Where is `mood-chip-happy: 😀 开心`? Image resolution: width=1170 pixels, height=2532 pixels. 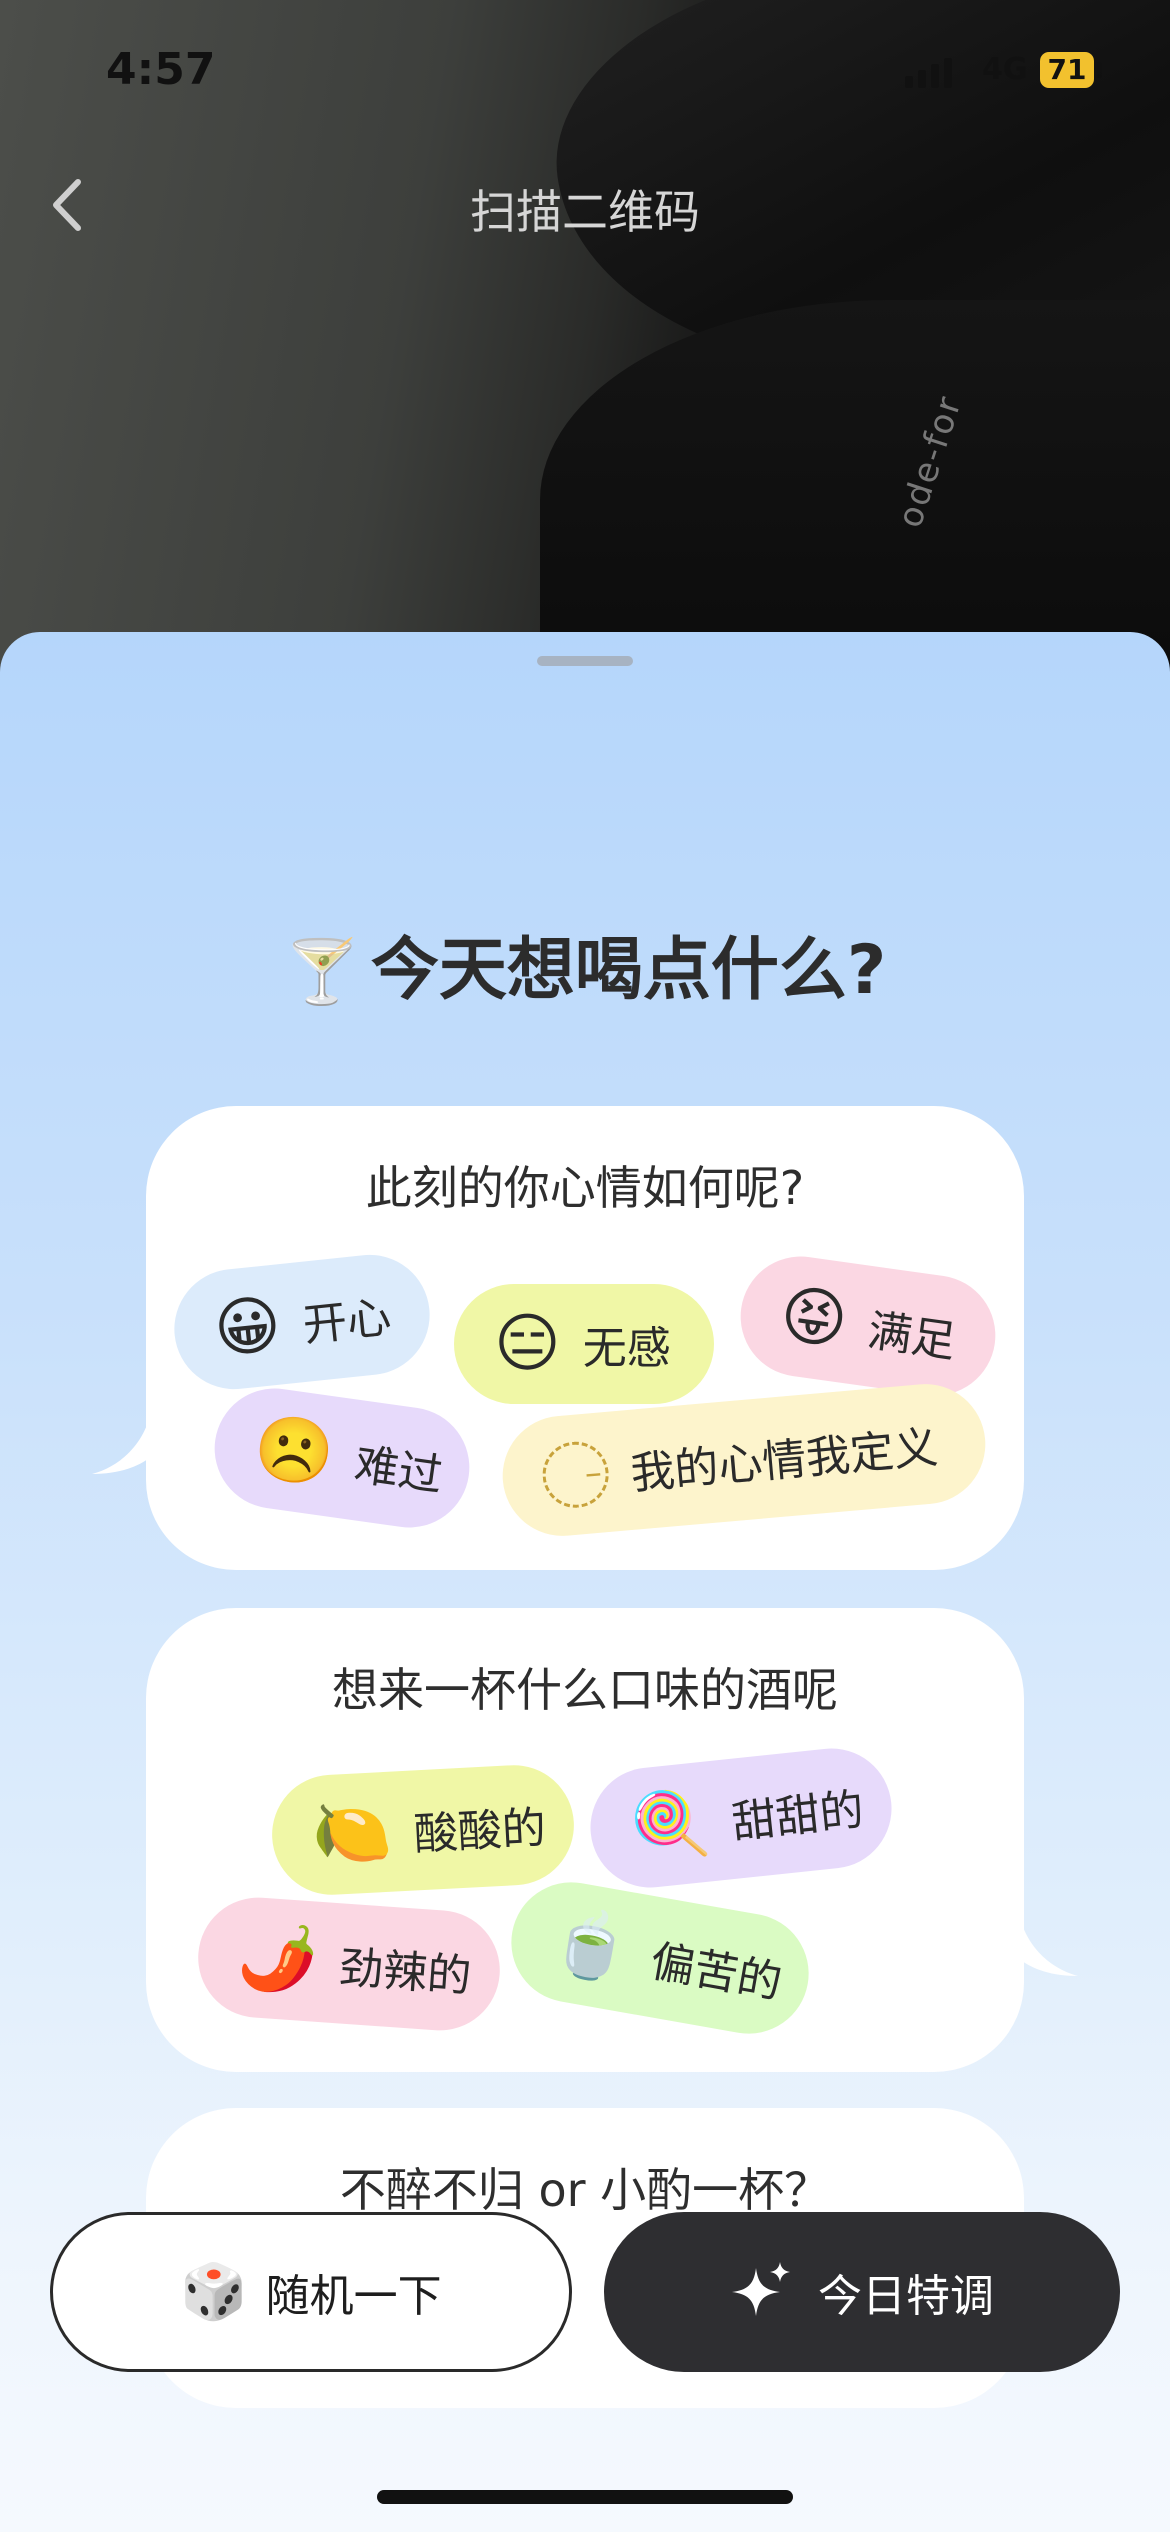
mood-chip-happy: 😀 开心 is located at coordinates (302, 1322).